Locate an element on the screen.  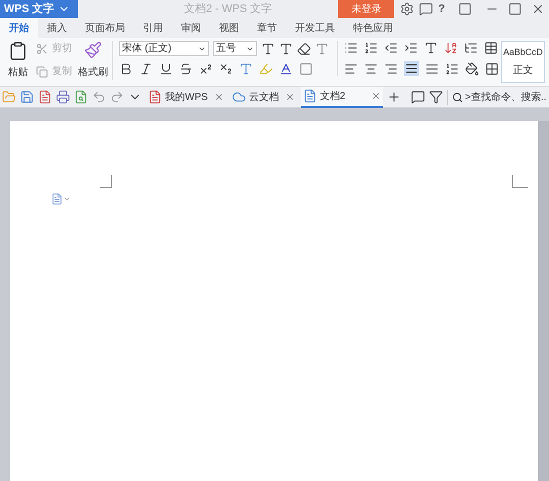
message-icon is located at coordinates (426, 9).